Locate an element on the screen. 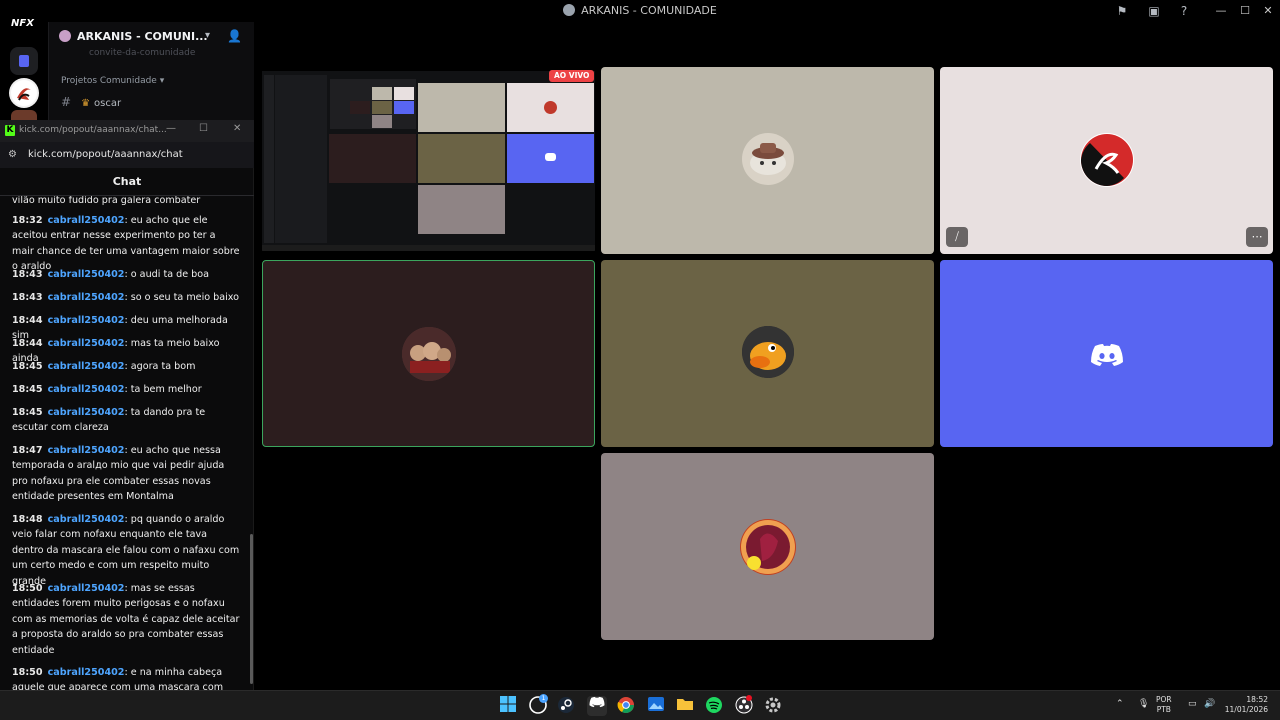 This screenshot has height=720, width=1280. chrome-app is located at coordinates (626, 706).